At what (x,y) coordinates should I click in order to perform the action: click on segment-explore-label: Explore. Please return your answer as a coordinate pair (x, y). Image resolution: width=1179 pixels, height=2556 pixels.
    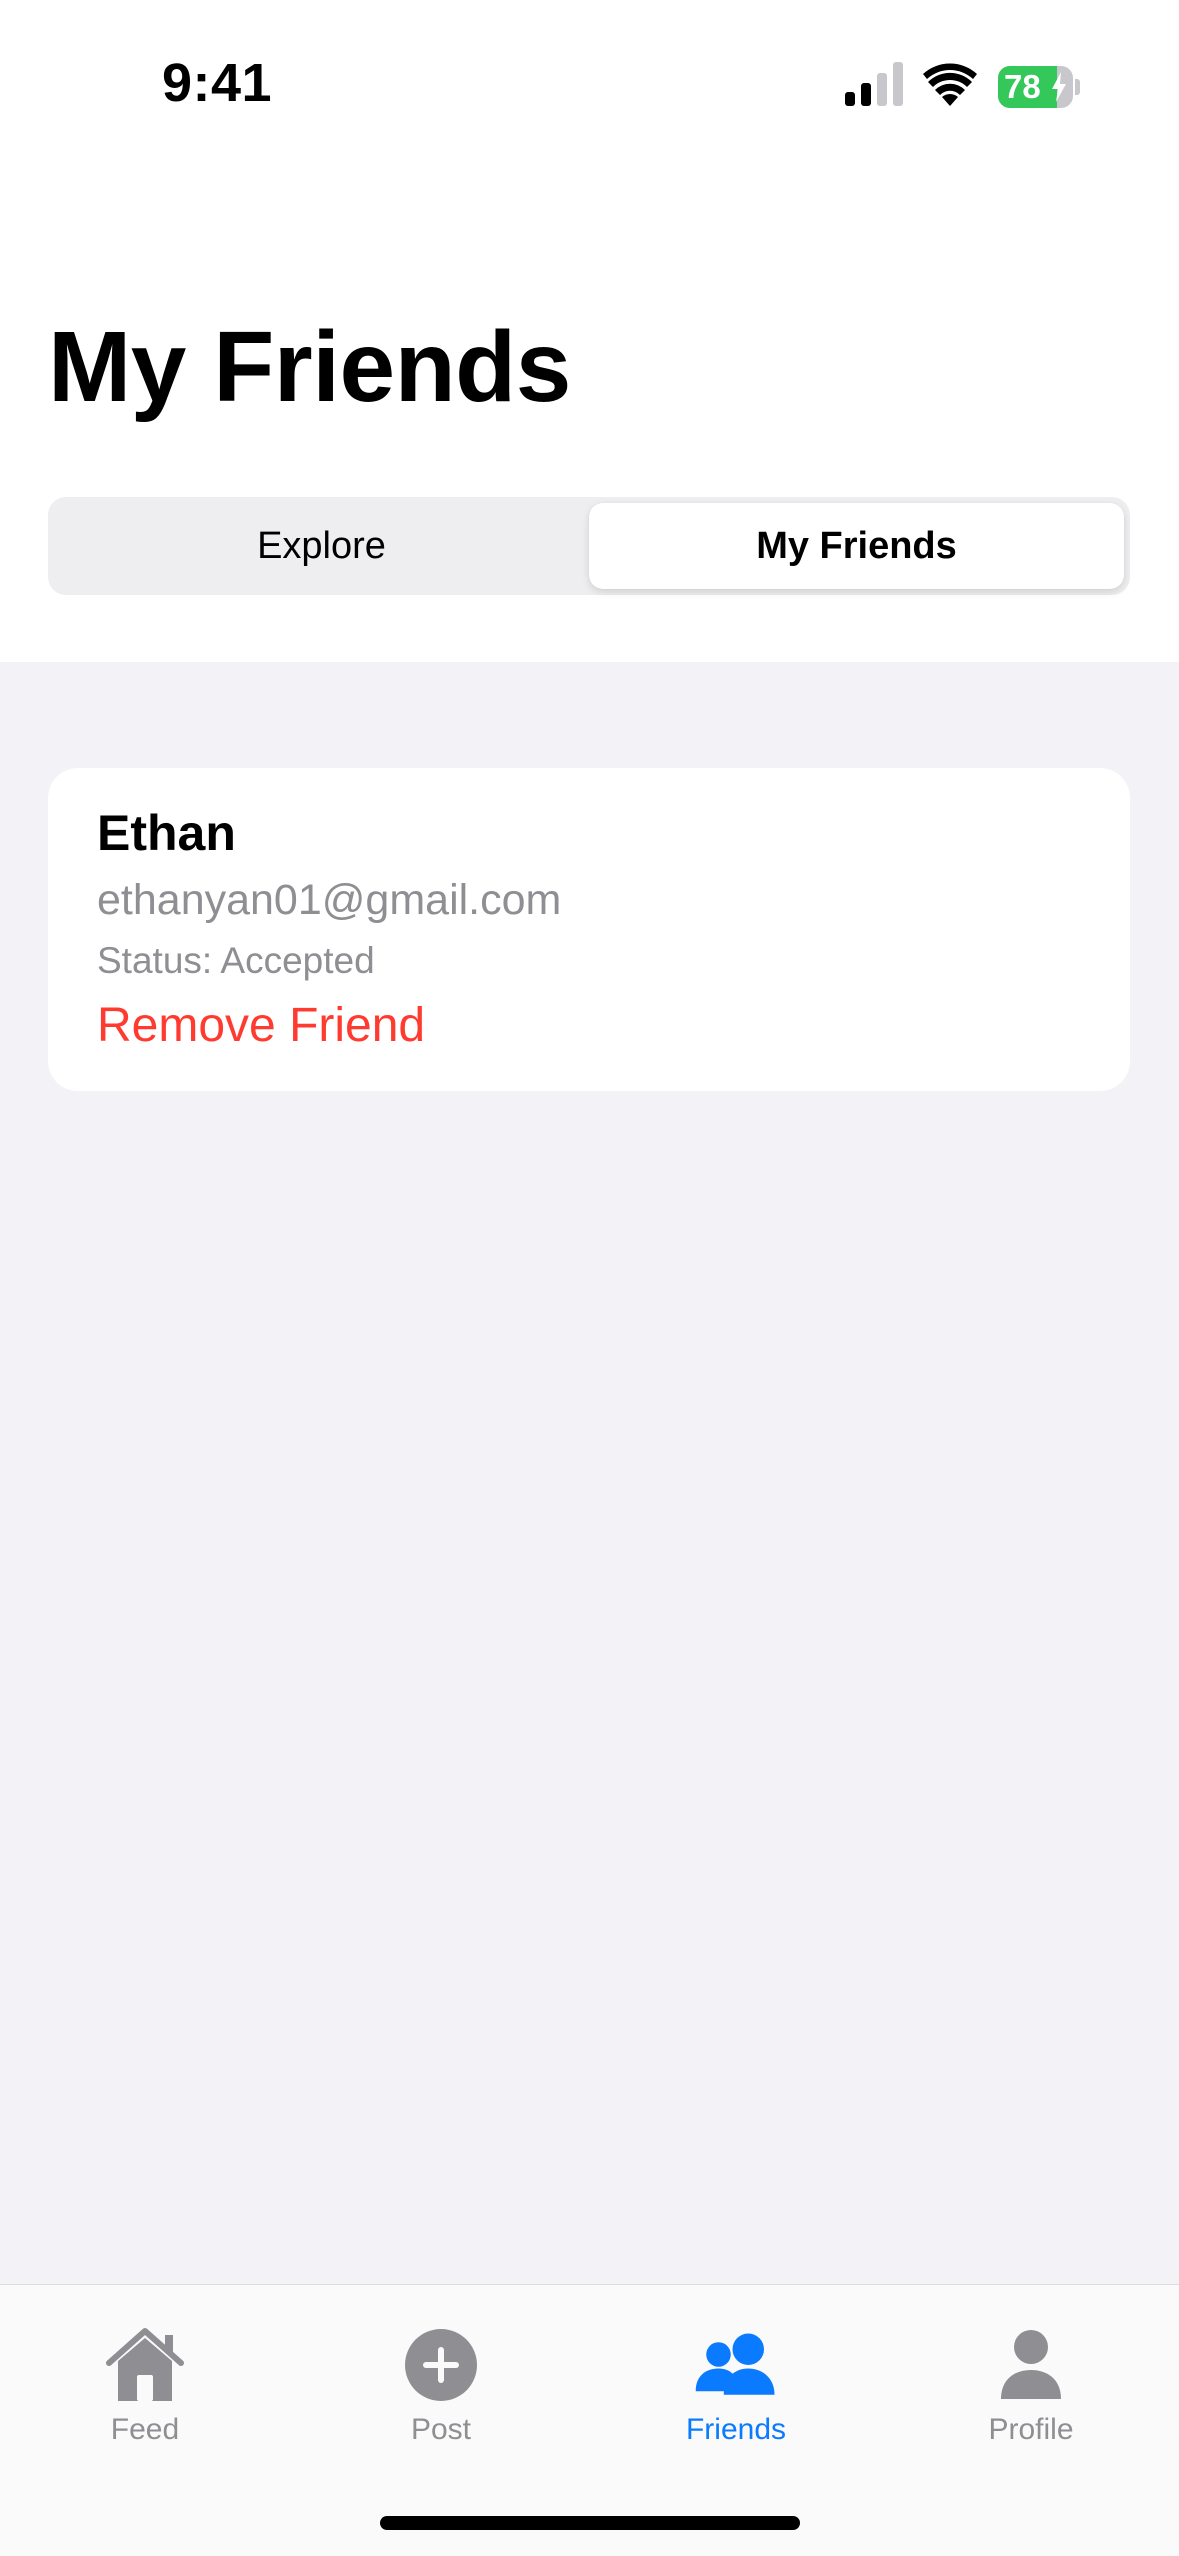
    Looking at the image, I should click on (321, 545).